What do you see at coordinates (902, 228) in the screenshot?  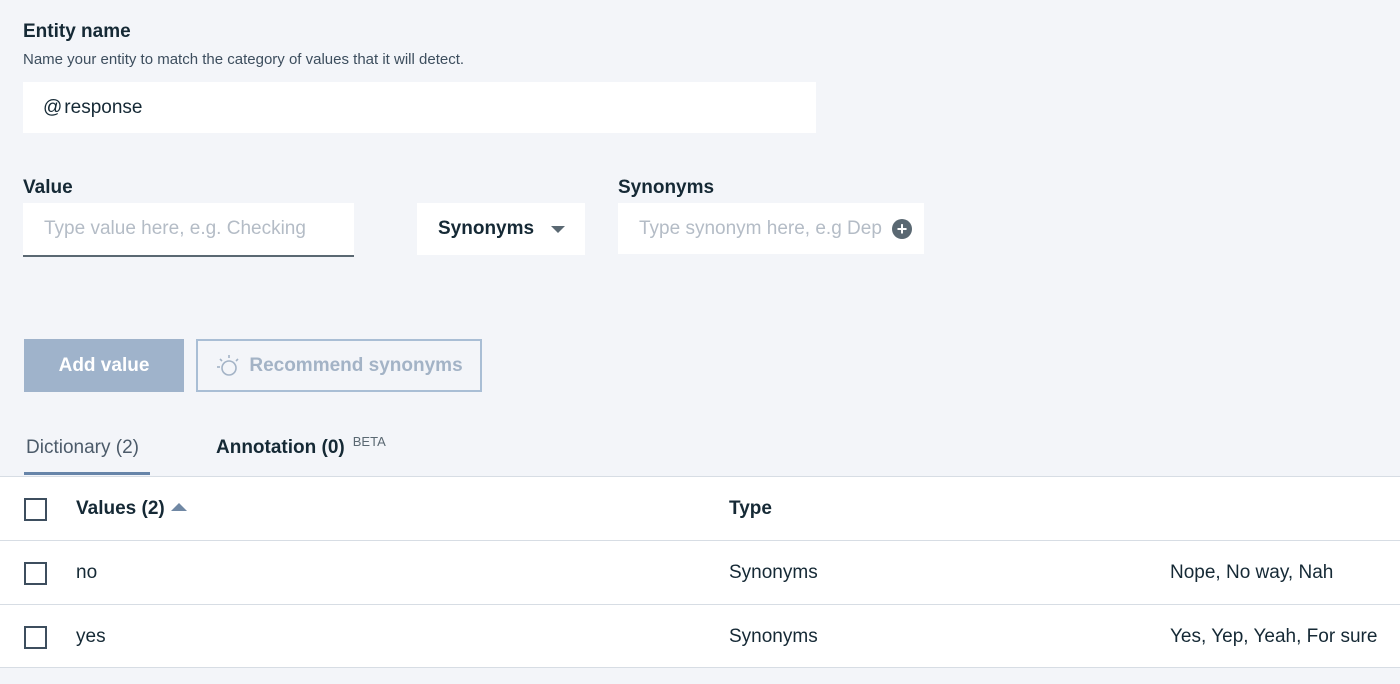 I see `add-circle-icon: +` at bounding box center [902, 228].